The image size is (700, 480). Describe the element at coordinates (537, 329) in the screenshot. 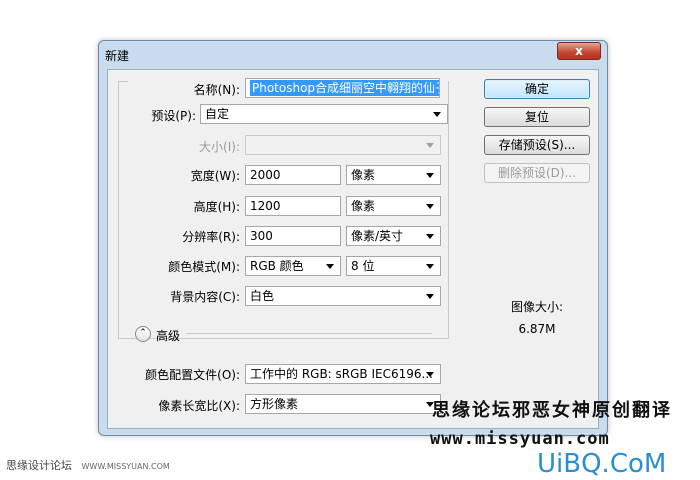

I see `image-size-value: 6.87M` at that location.